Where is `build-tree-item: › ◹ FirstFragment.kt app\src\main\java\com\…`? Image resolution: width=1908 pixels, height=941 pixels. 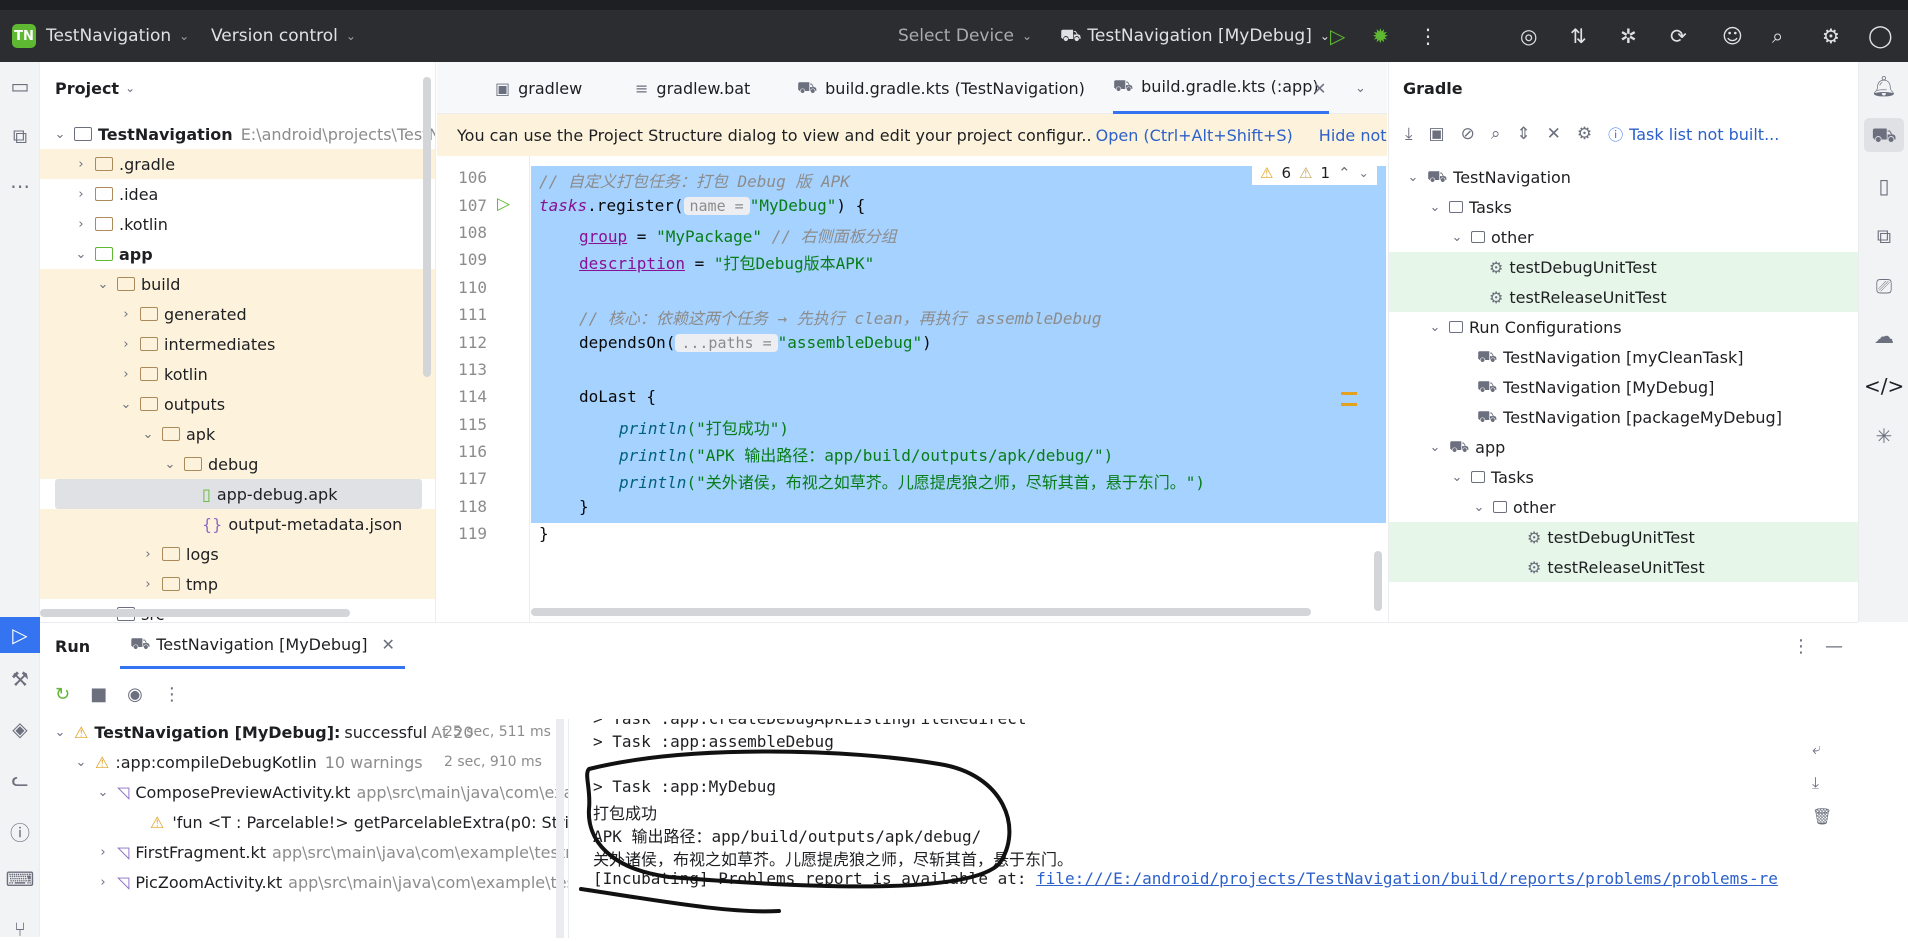
build-tree-item: › ◹ FirstFragment.kt app\src\main\java\com\… is located at coordinates (331, 852).